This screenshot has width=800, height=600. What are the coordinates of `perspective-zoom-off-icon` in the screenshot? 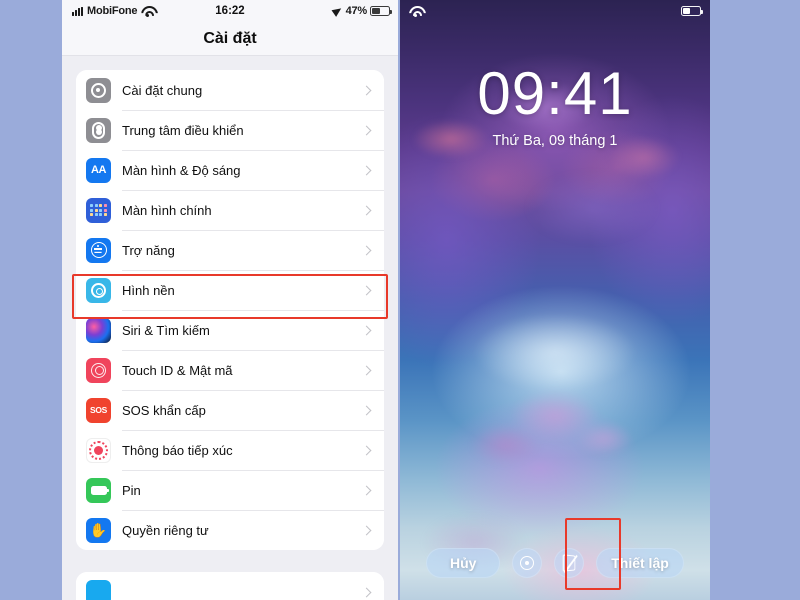 It's located at (570, 564).